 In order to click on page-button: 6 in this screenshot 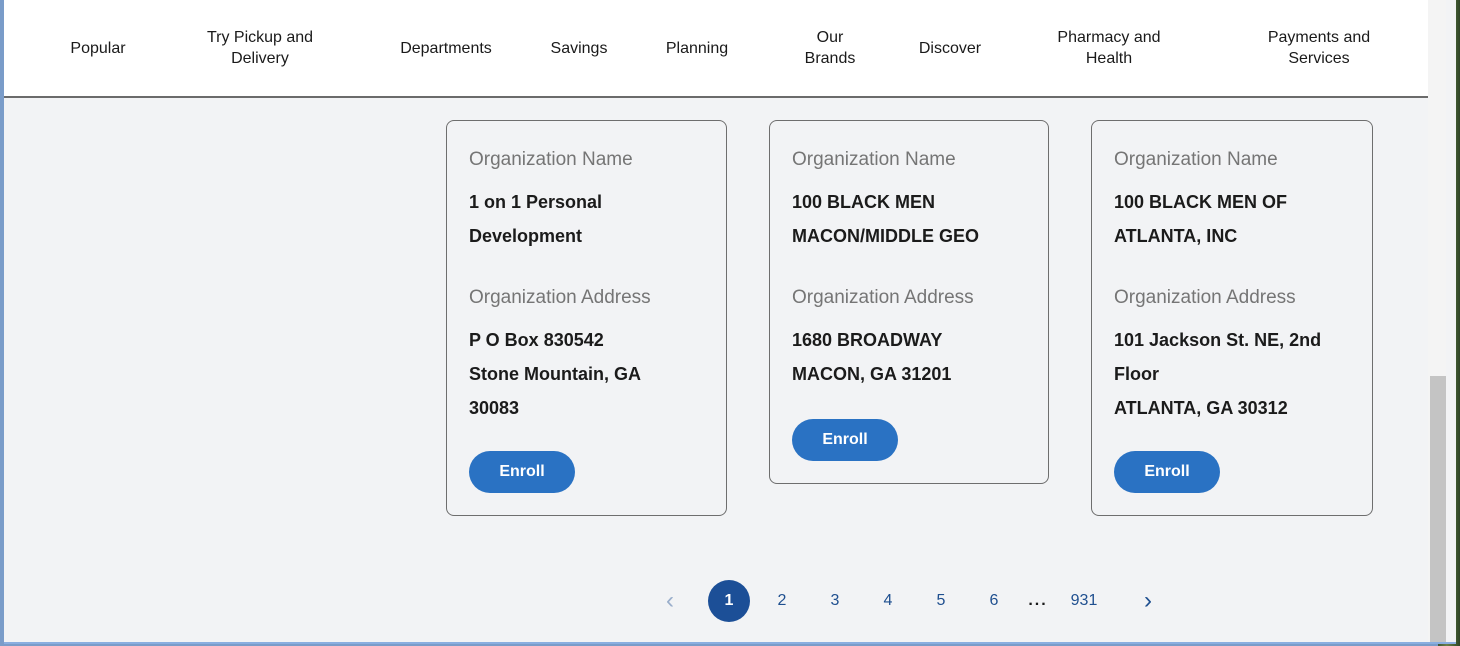, I will do `click(994, 601)`.